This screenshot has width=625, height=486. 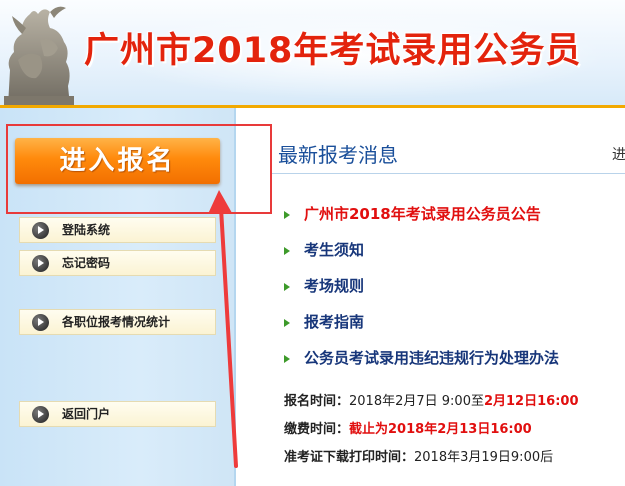 I want to click on ticket-time-line: 准考证下载打印时间：2018年3月19日9:00后, so click(x=418, y=458).